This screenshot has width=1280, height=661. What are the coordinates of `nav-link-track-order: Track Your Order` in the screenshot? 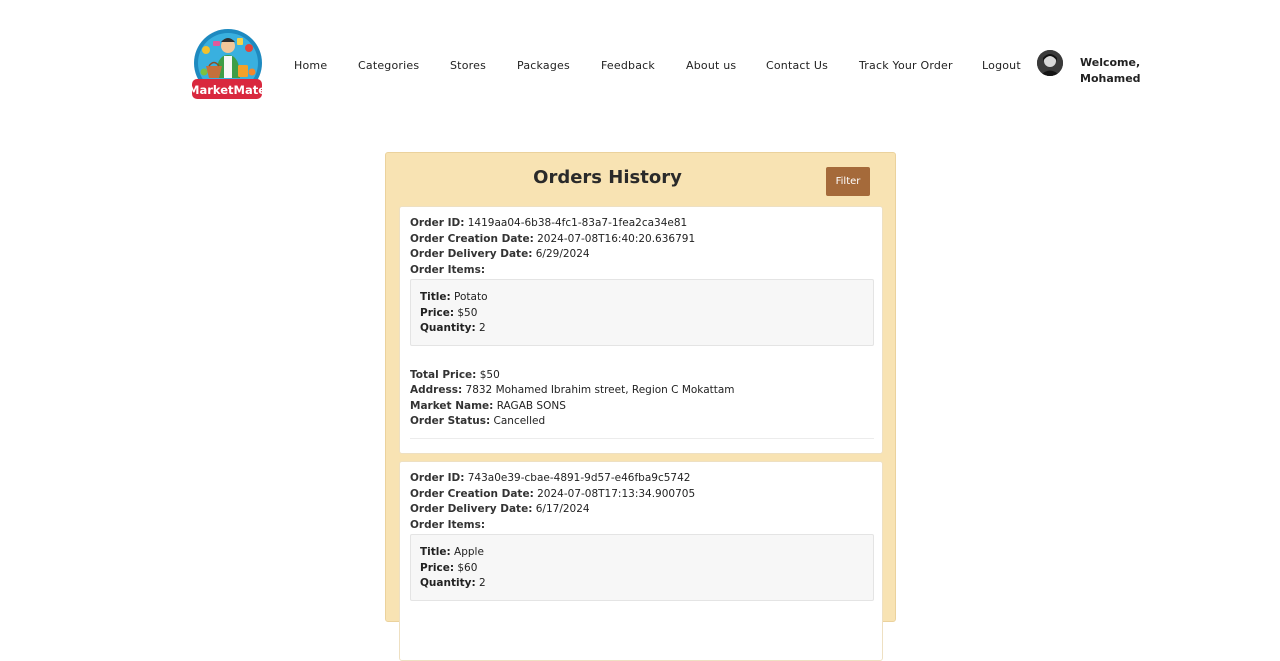 It's located at (906, 65).